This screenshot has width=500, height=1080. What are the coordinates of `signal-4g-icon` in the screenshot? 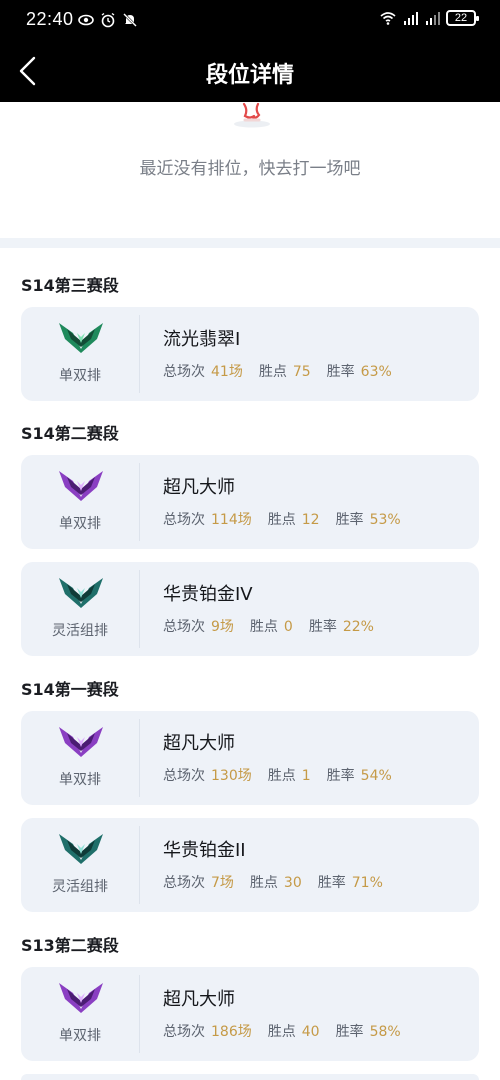 It's located at (433, 18).